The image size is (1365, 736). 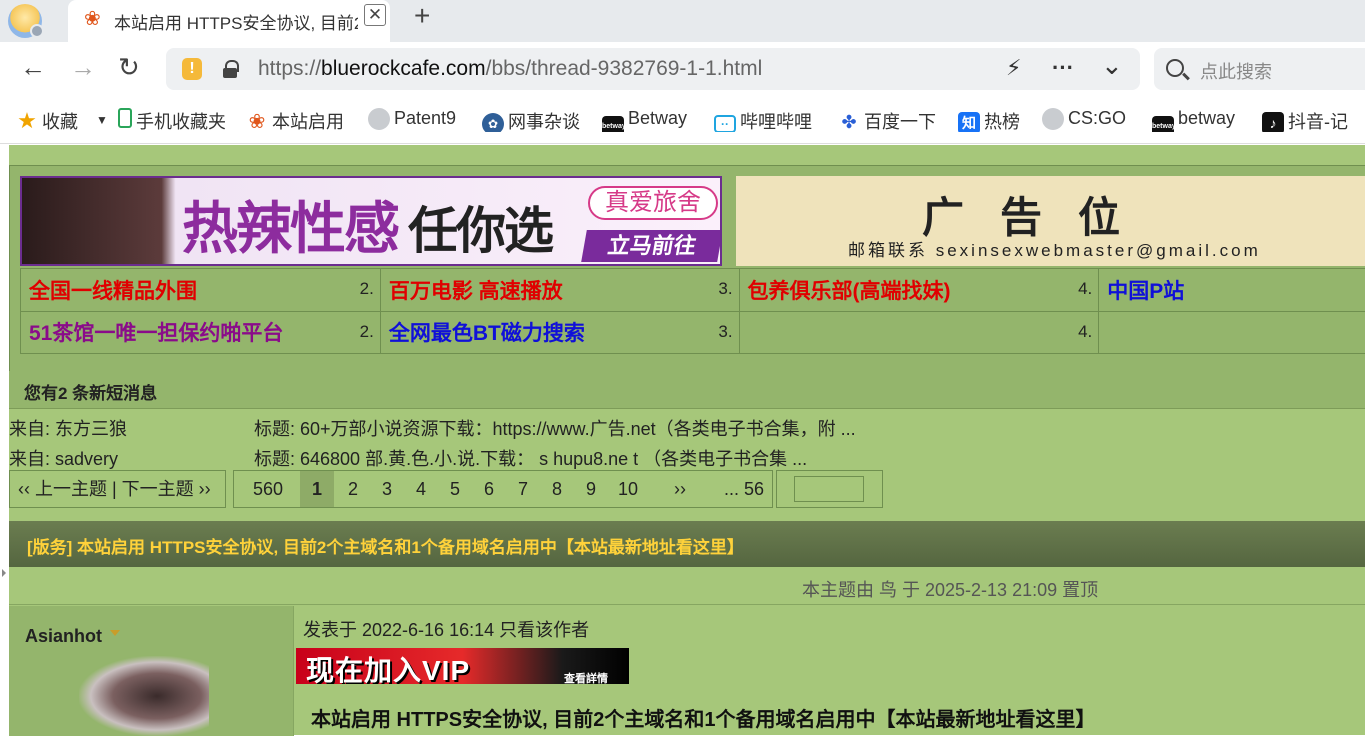 What do you see at coordinates (1232, 290) in the screenshot?
I see `ad-link: 中国P站` at bounding box center [1232, 290].